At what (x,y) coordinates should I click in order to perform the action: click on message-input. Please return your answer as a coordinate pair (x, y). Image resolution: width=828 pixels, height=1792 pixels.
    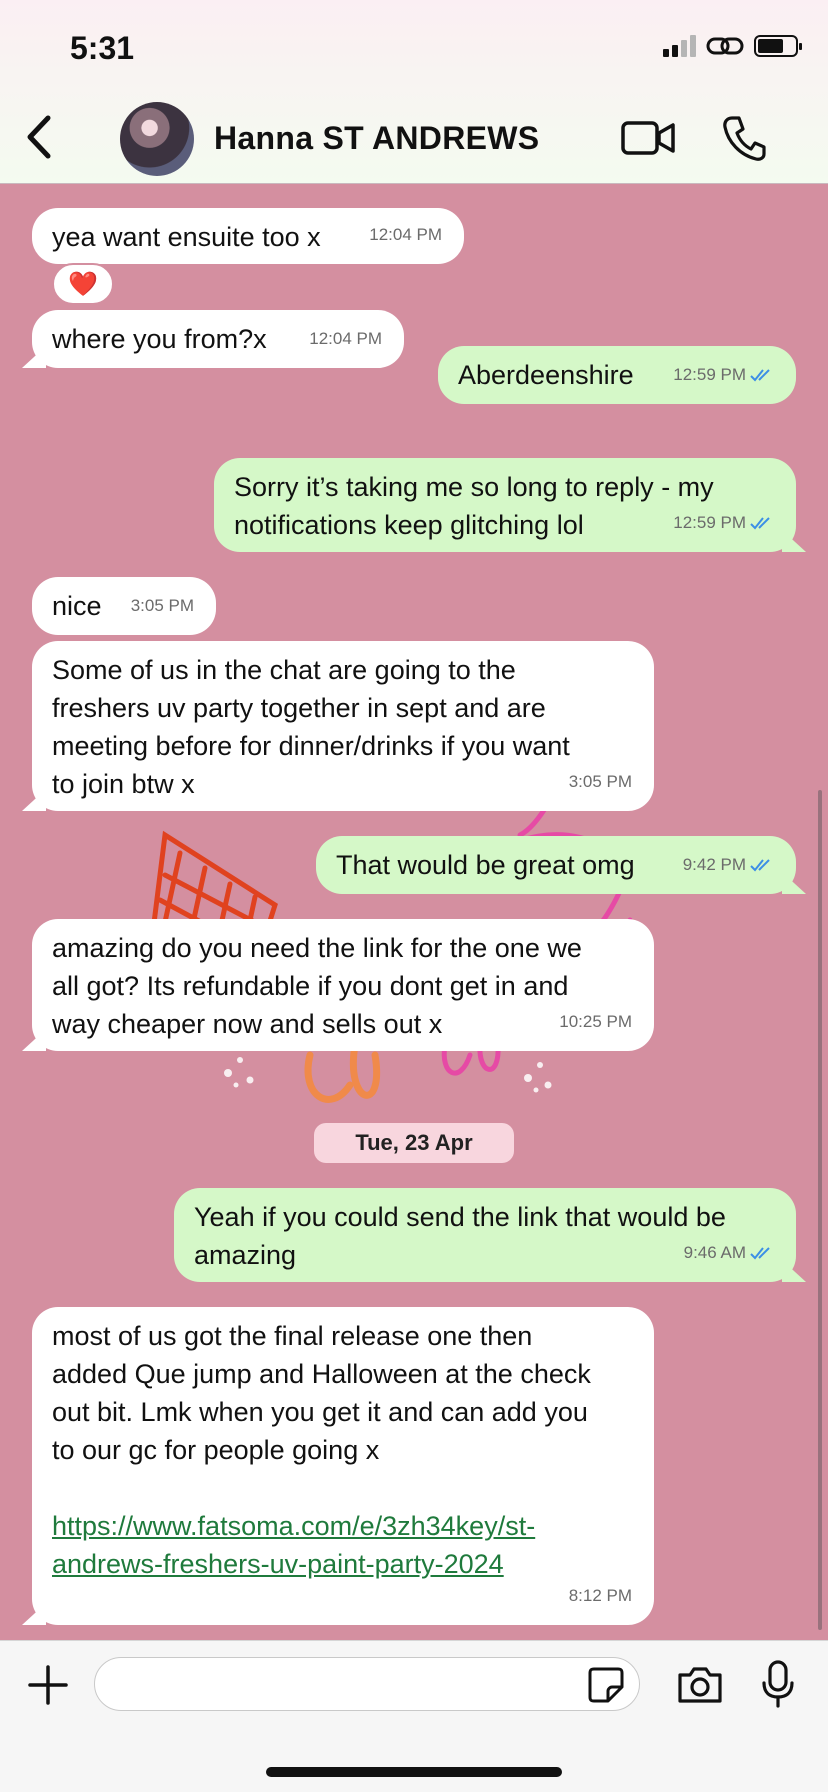
    Looking at the image, I should click on (367, 1684).